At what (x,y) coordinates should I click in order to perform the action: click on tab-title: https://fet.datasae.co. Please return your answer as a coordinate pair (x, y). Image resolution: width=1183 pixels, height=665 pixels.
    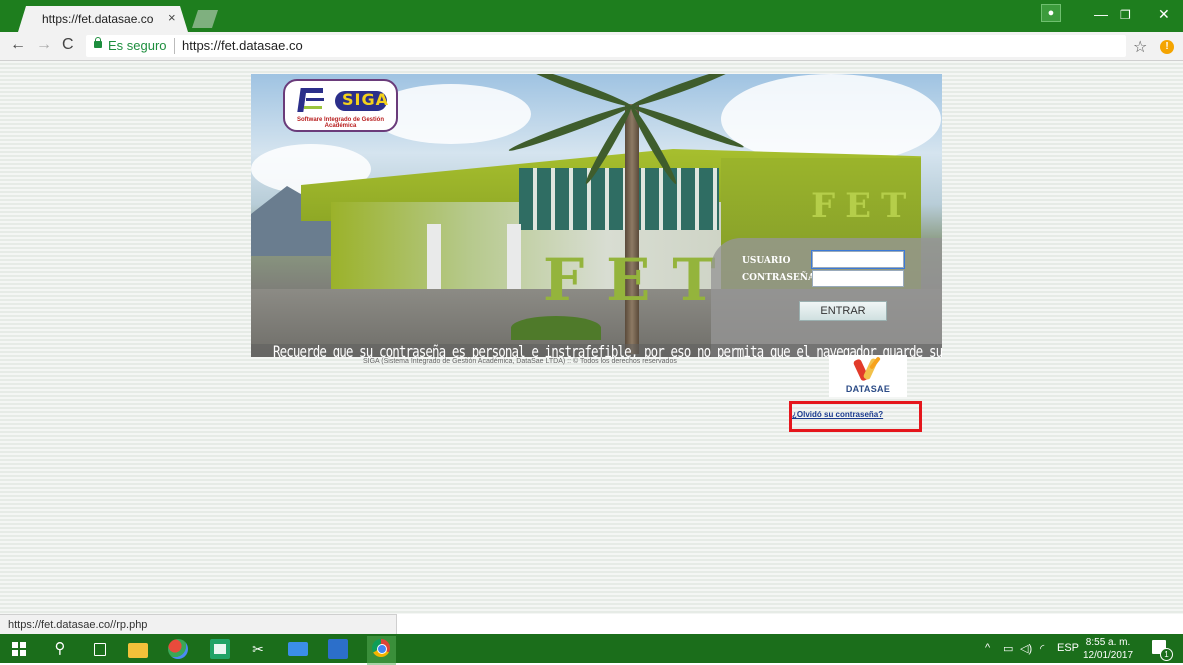
    Looking at the image, I should click on (98, 19).